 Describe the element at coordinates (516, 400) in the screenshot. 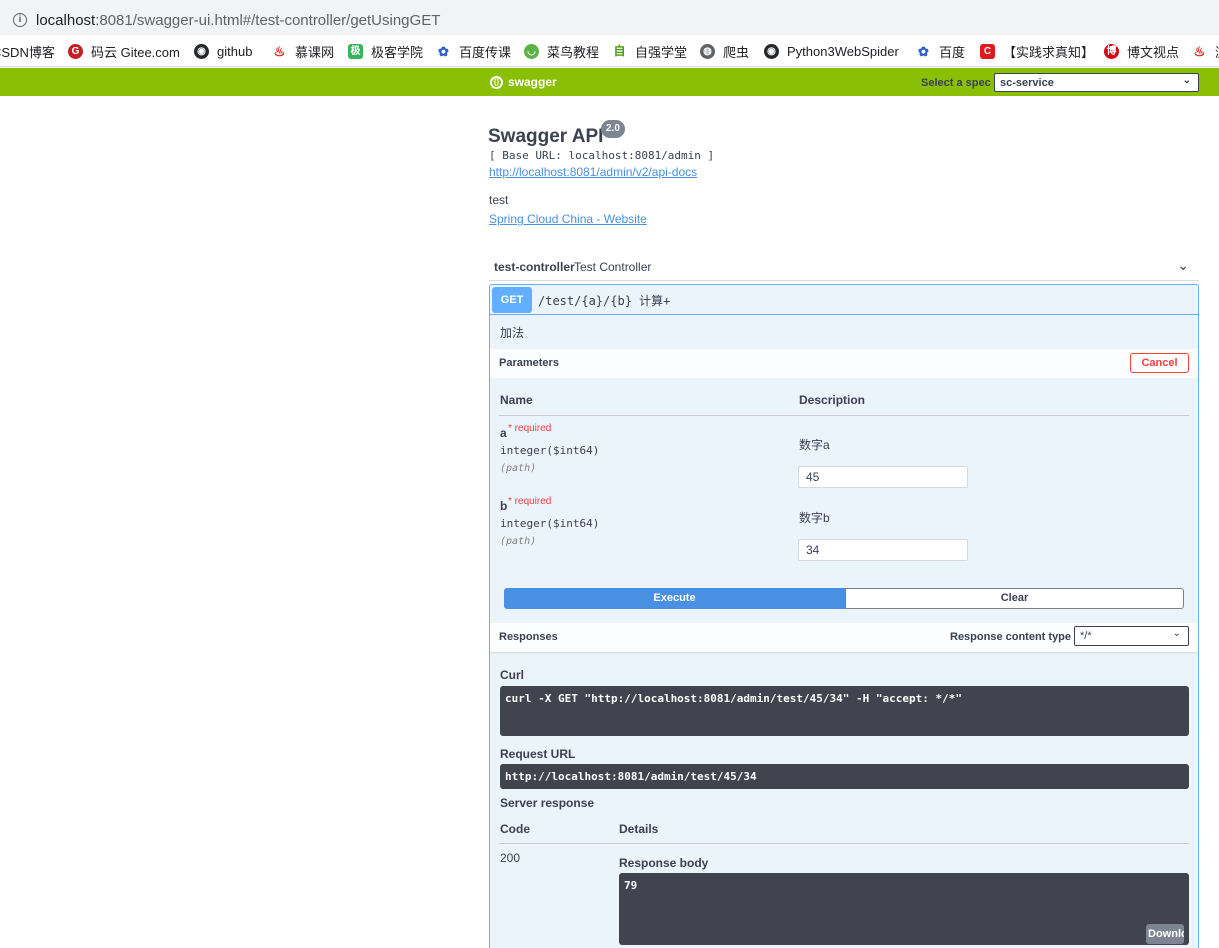

I see `col-header-name: Name` at that location.